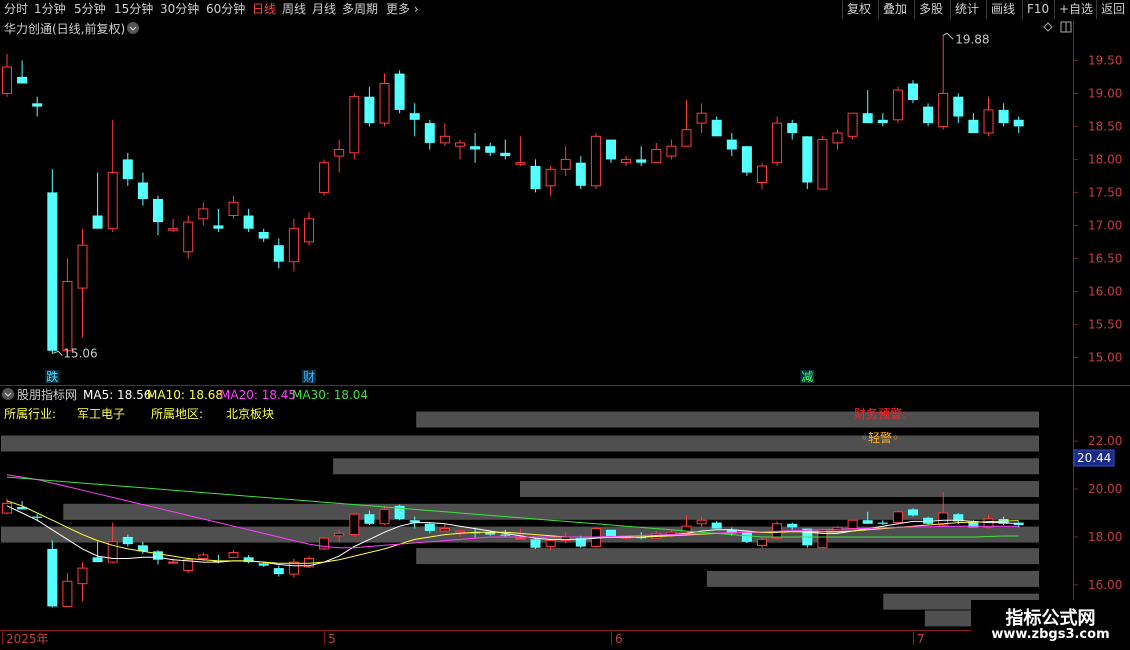 This screenshot has height=650, width=1130. What do you see at coordinates (225, 9) in the screenshot?
I see `period-tab-5: 60分钟` at bounding box center [225, 9].